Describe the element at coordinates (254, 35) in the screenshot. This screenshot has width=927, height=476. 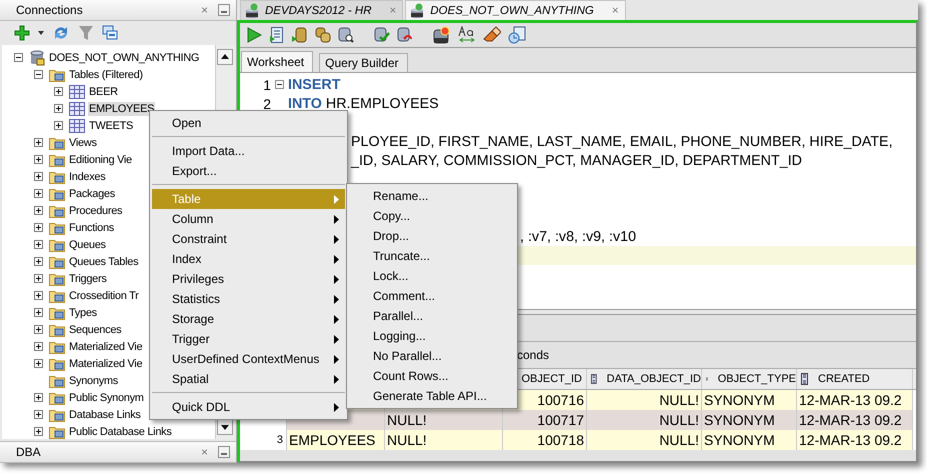
I see `play-icon` at that location.